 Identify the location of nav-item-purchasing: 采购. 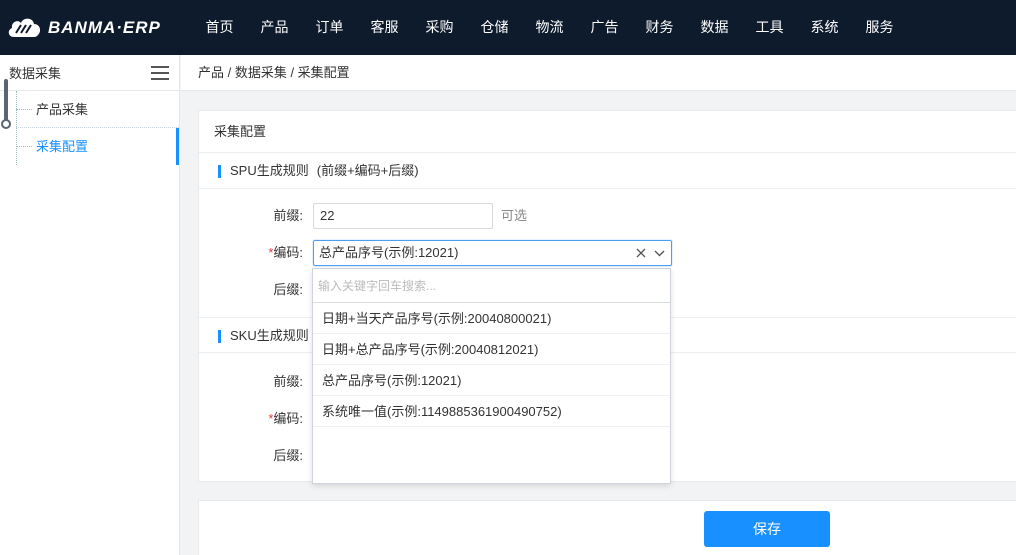
(439, 27).